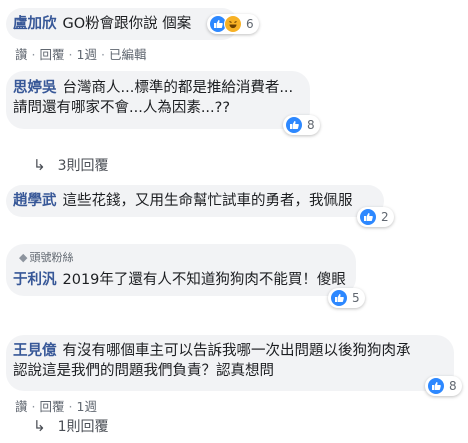 Image resolution: width=468 pixels, height=443 pixels. What do you see at coordinates (385, 217) in the screenshot?
I see `reaction-count: 2` at bounding box center [385, 217].